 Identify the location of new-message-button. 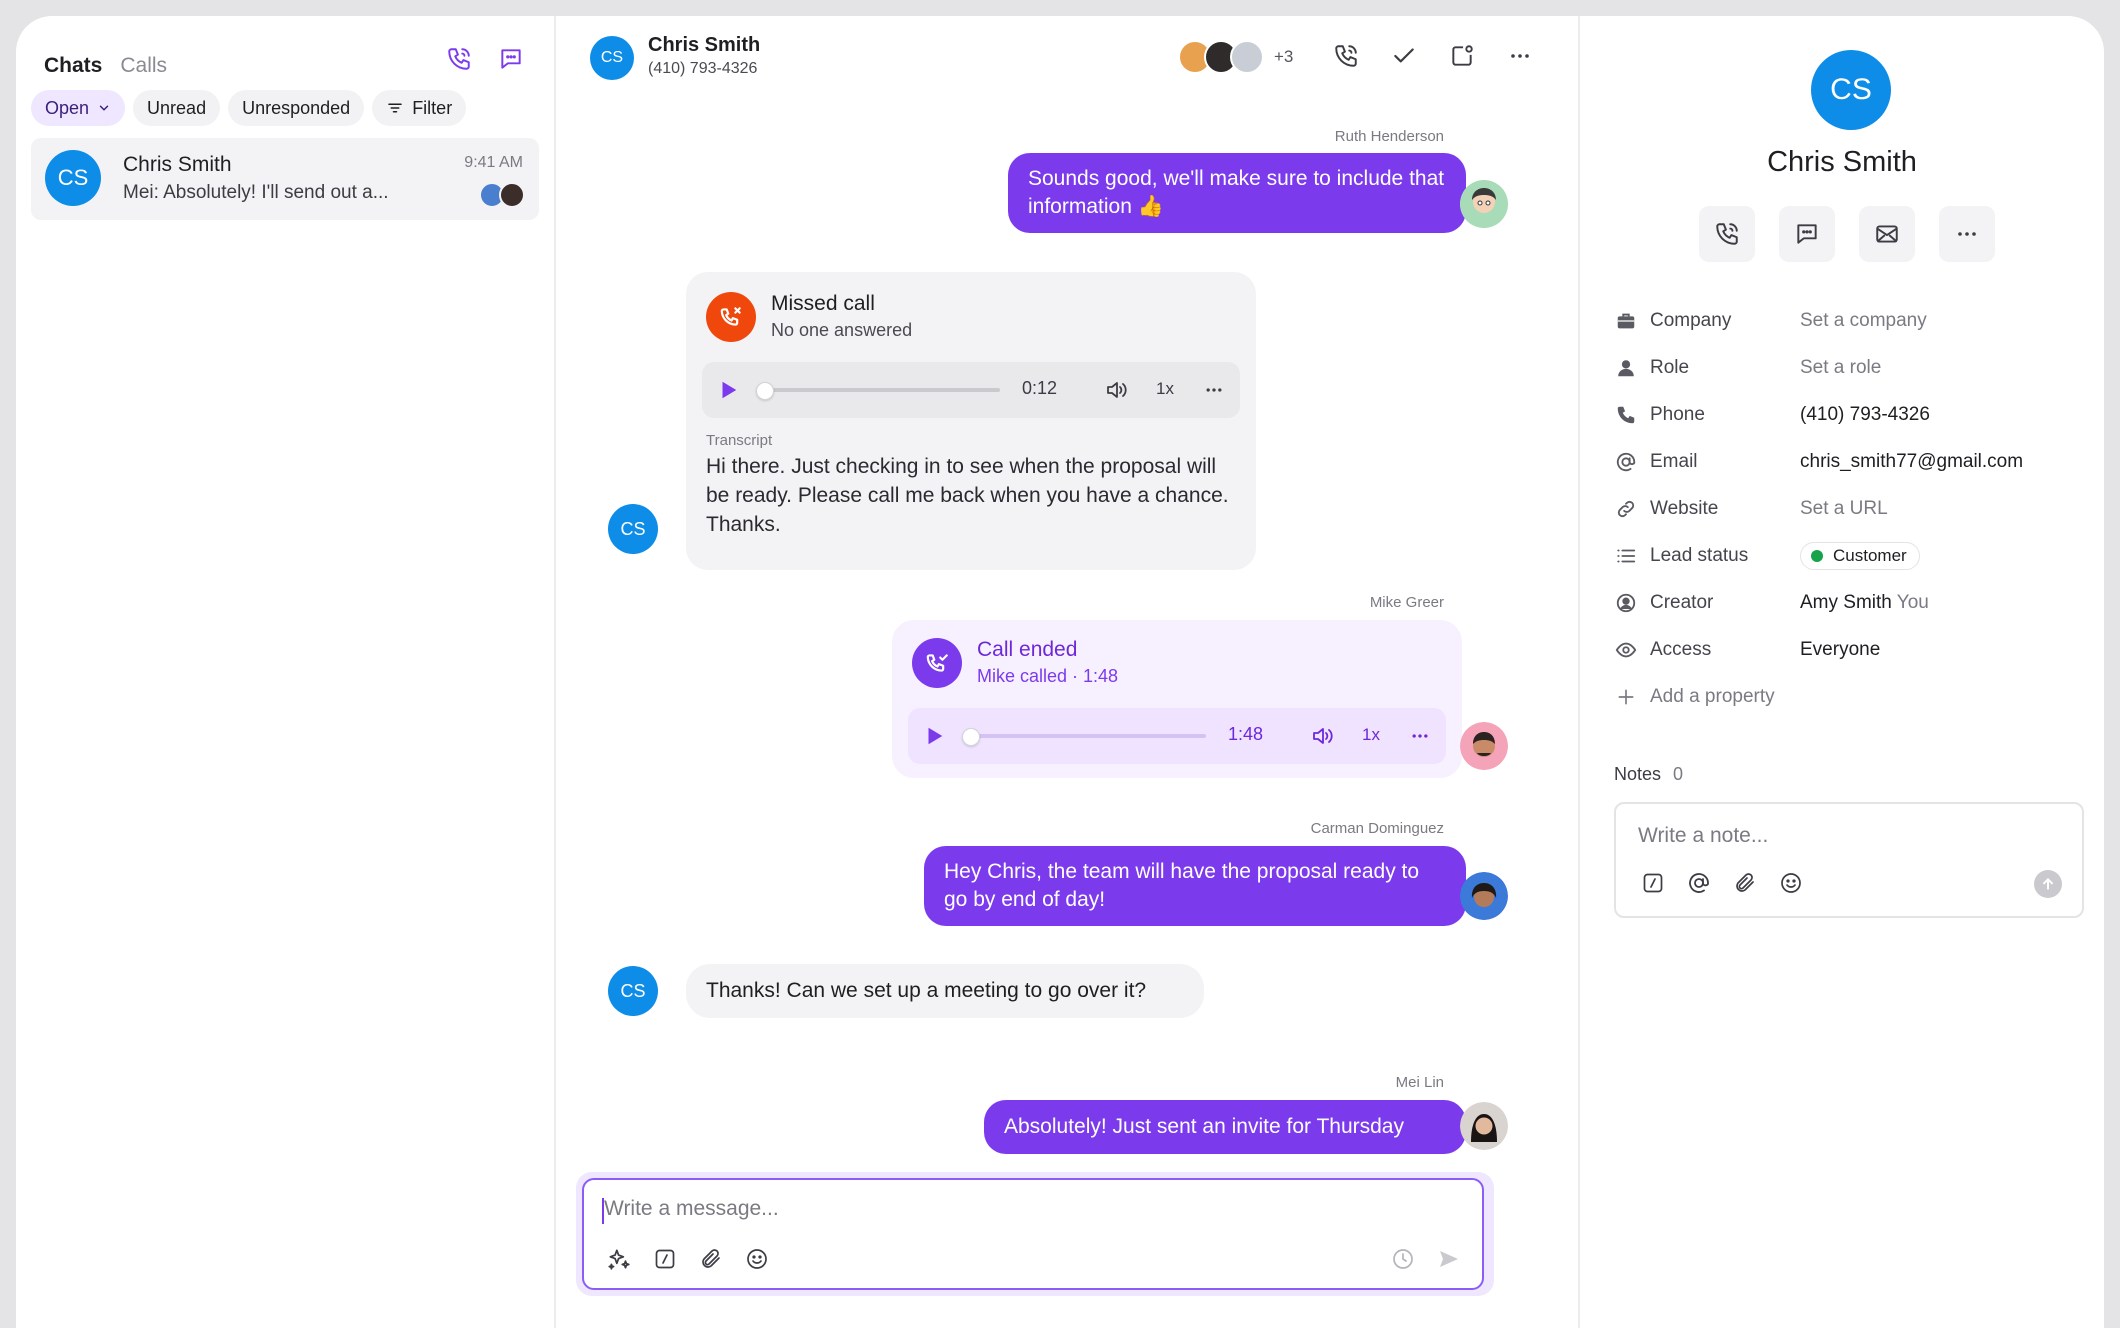
(511, 59).